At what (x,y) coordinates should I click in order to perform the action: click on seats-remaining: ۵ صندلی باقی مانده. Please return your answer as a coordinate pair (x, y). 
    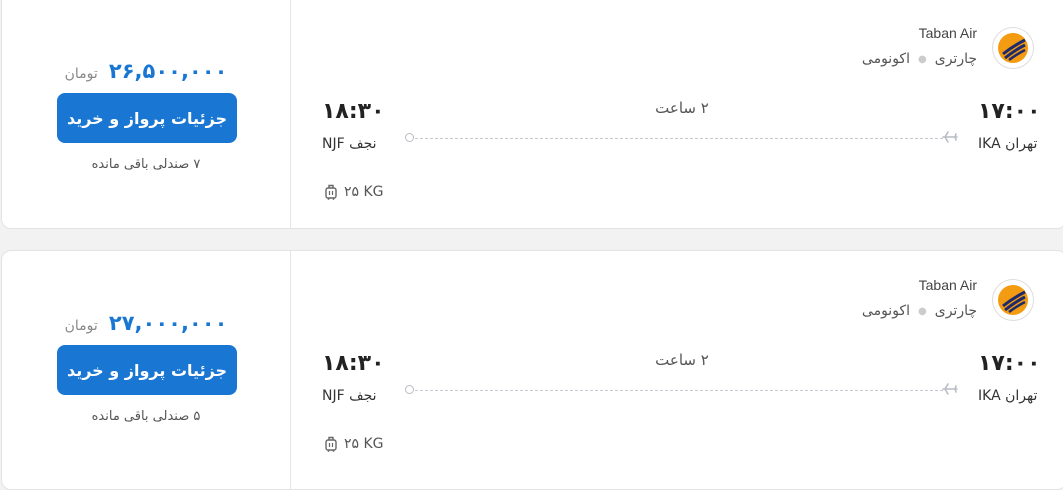
    Looking at the image, I should click on (146, 416).